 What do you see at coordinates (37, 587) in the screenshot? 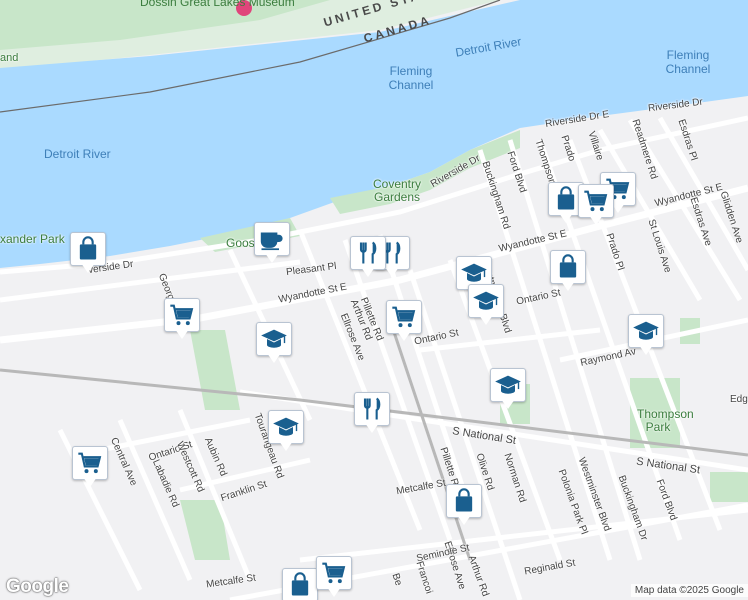
I see `google-logo: Google` at bounding box center [37, 587].